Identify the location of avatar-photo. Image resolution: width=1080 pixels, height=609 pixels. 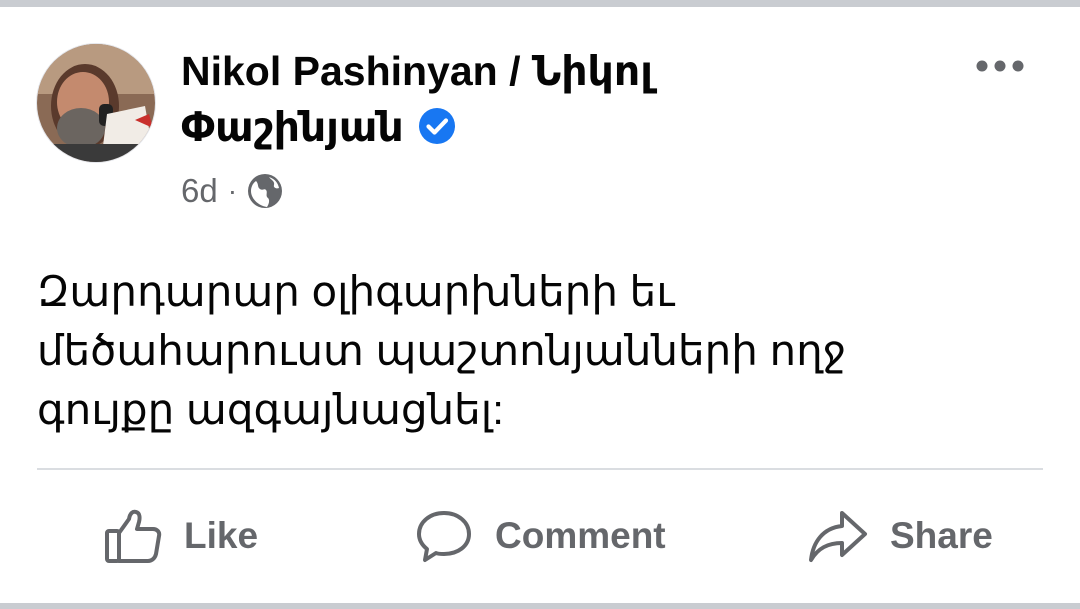
(96, 103).